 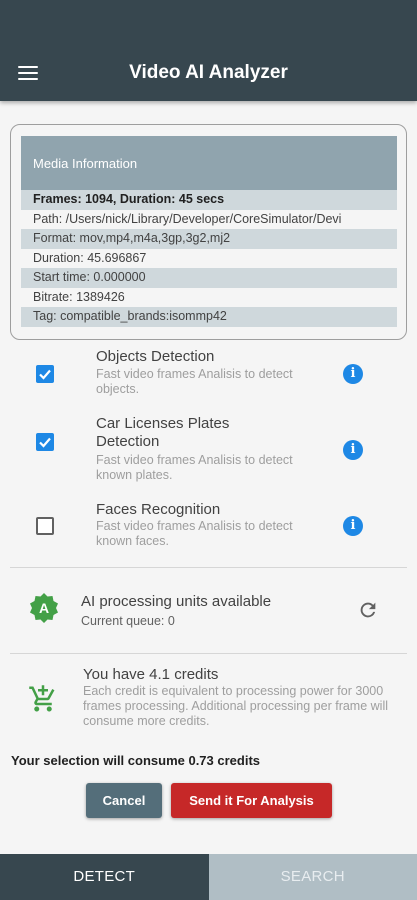 What do you see at coordinates (79, 296) in the screenshot?
I see `media-info-row: Bitrate: 1389426` at bounding box center [79, 296].